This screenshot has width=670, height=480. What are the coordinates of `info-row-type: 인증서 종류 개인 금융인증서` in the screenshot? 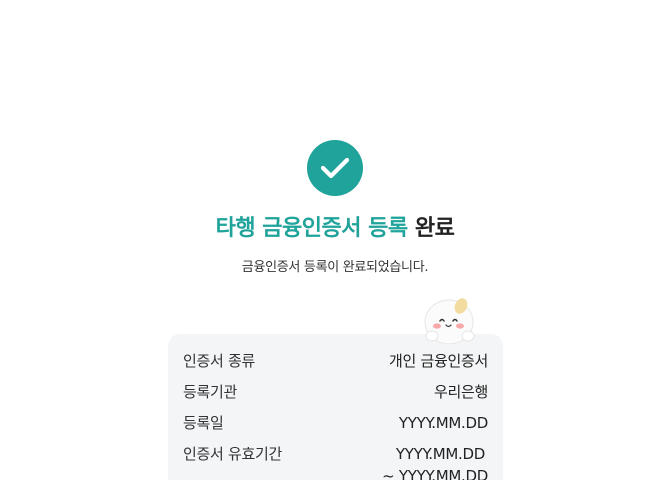 It's located at (335, 361).